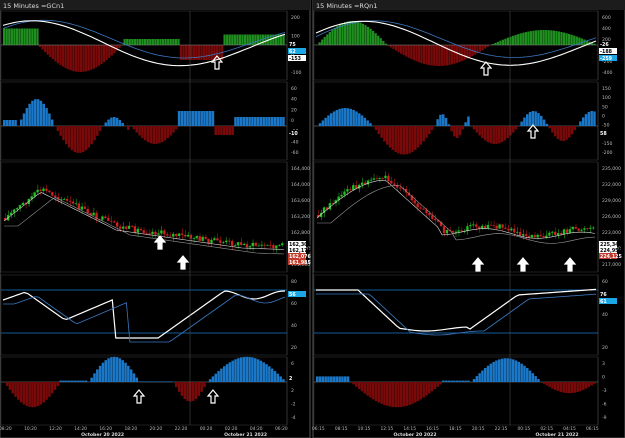 The height and width of the screenshot is (438, 625). I want to click on time-tick-label: 14:15, so click(409, 429).